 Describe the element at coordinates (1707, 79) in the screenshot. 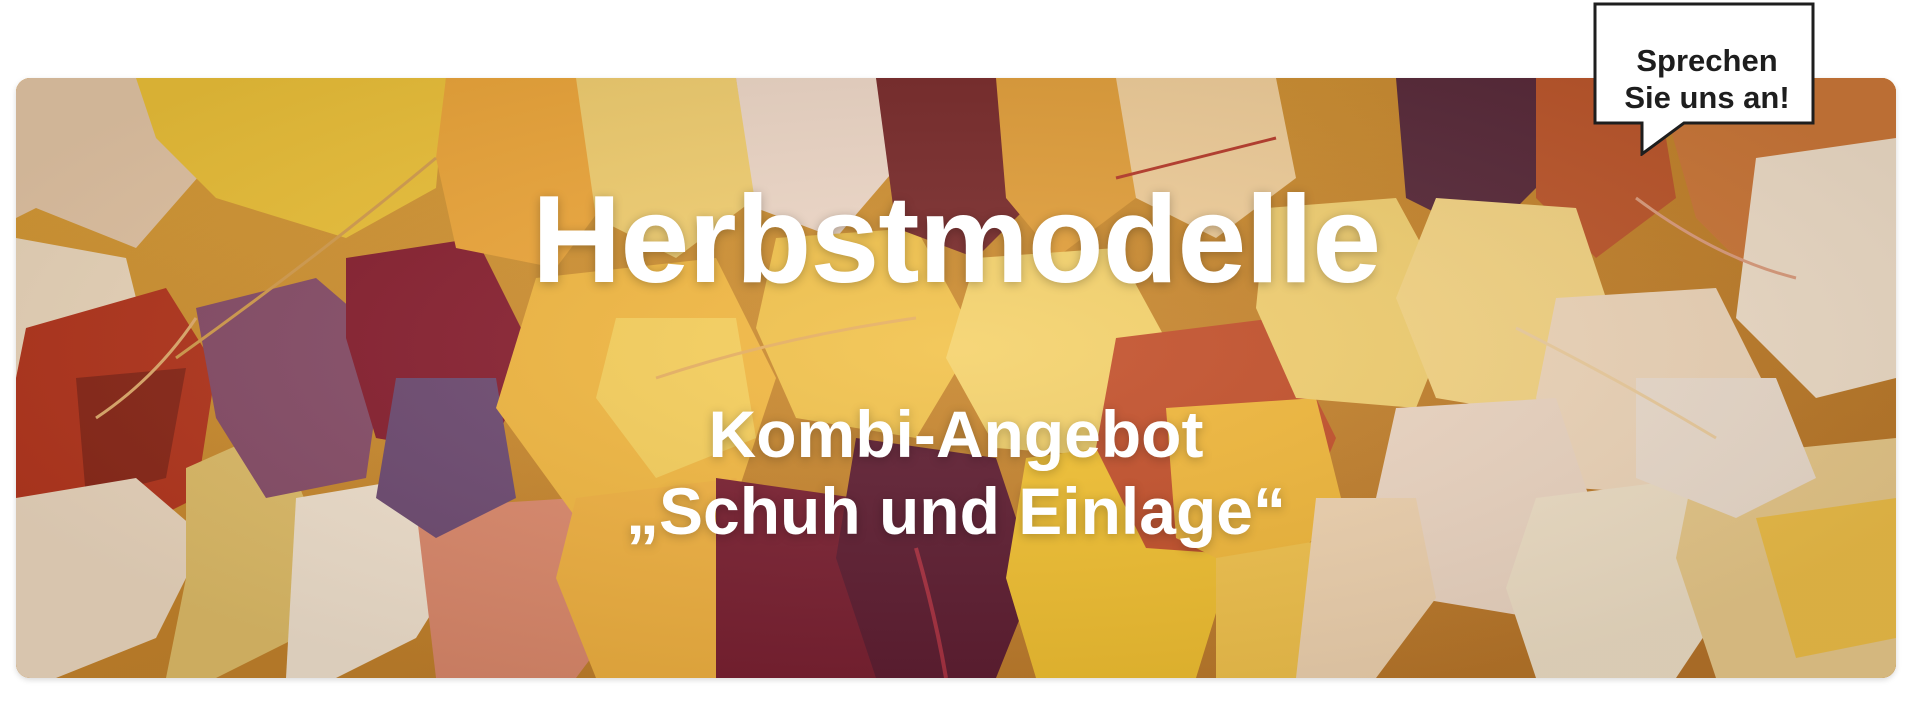

I see `speech-bubble-text: Sprechen Sie uns an!` at that location.